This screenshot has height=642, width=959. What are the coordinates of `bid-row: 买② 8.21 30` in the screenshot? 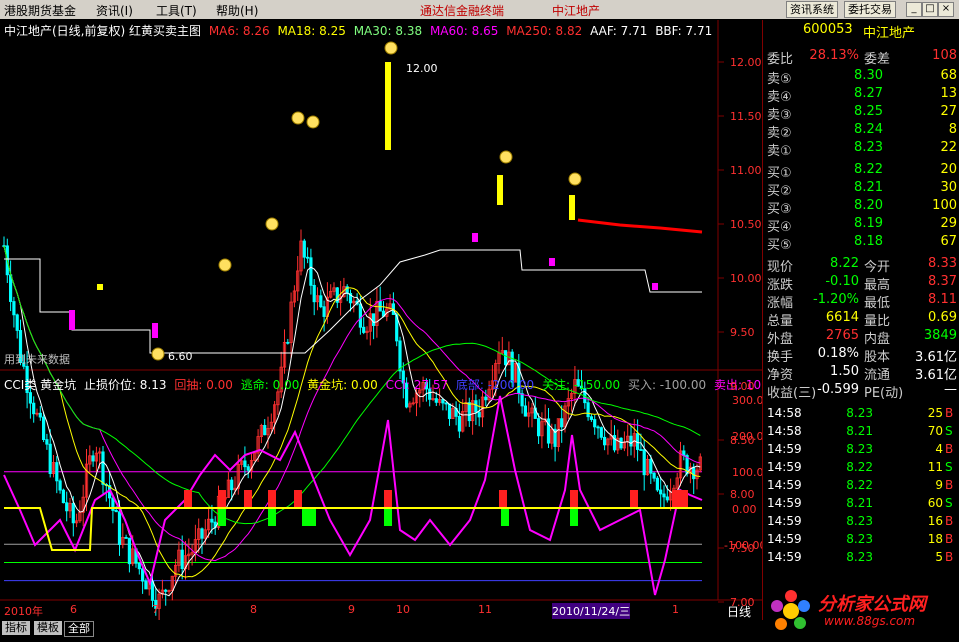 It's located at (861, 189).